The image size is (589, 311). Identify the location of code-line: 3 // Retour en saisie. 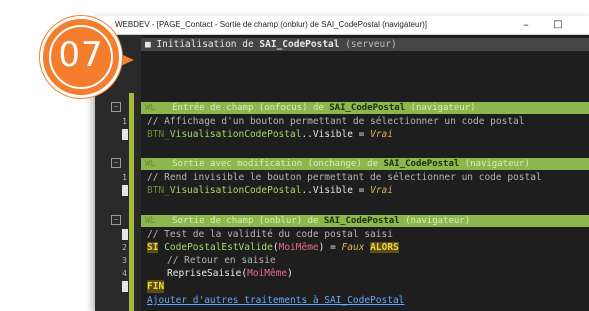
(342, 260).